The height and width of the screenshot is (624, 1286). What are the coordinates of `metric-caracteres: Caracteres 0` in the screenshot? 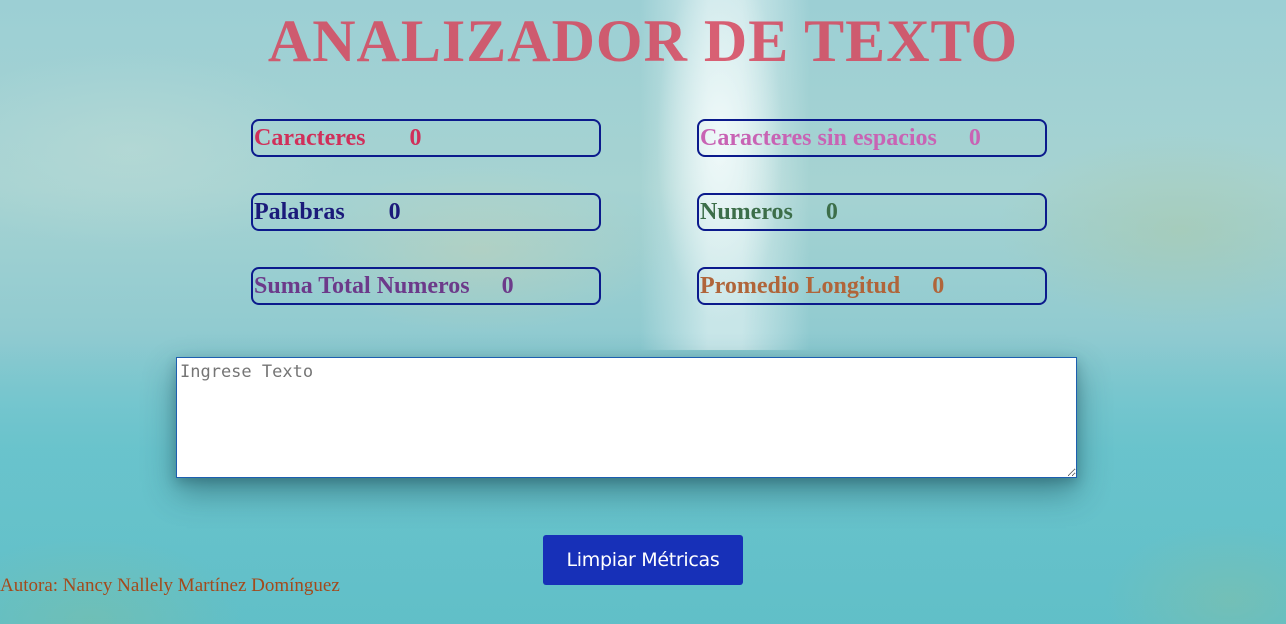 It's located at (426, 138).